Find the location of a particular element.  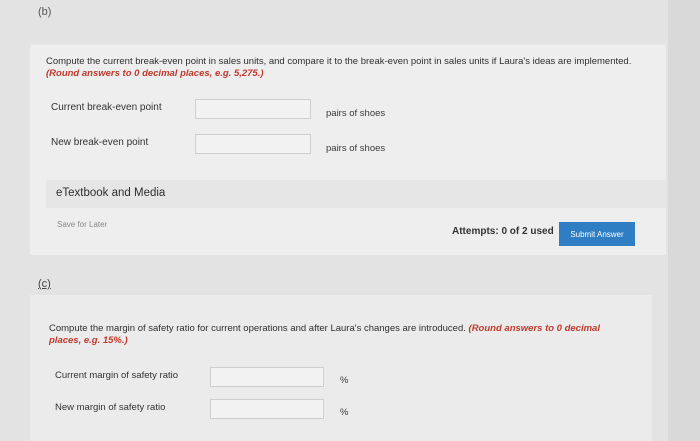

new-break-even-input is located at coordinates (253, 144).